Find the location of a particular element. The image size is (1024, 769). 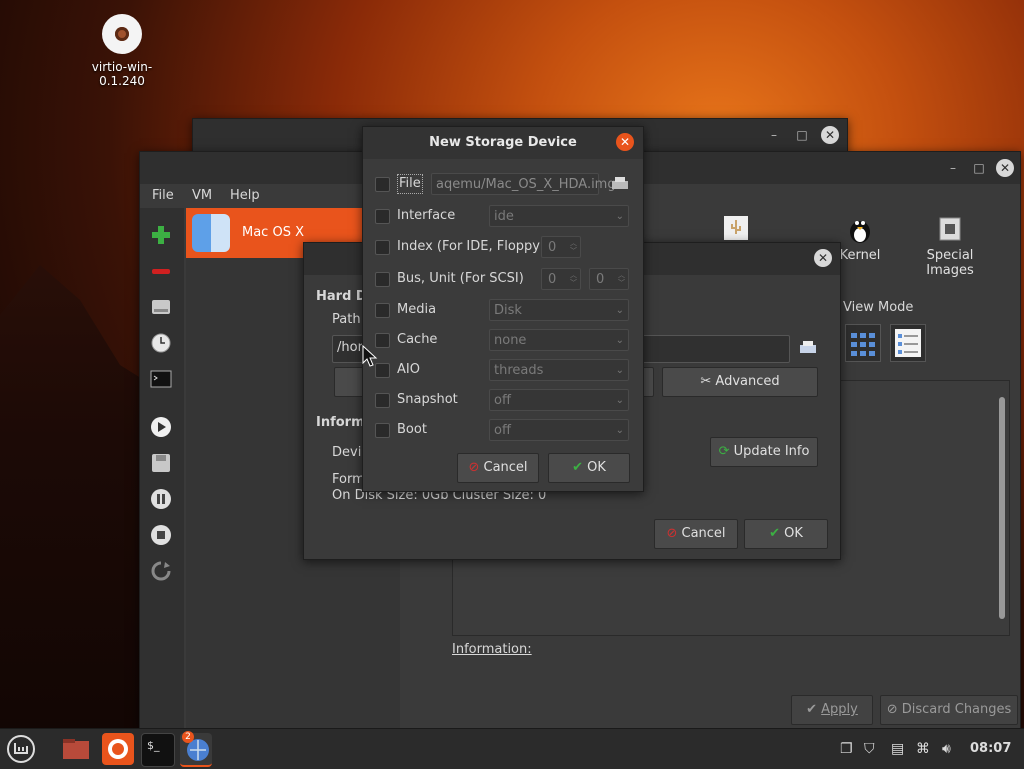

index-label: Index (For IDE, Floppy) is located at coordinates (471, 246).